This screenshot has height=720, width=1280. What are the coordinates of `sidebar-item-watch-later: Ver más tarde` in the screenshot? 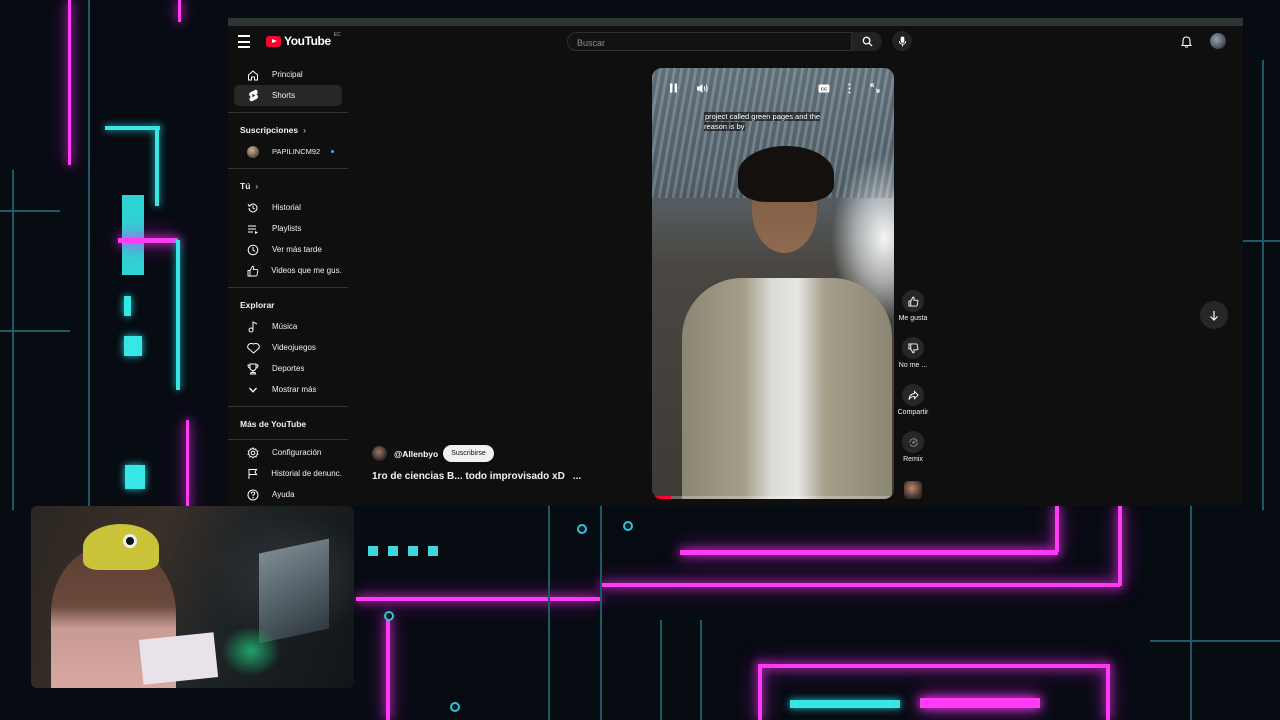 It's located at (288, 249).